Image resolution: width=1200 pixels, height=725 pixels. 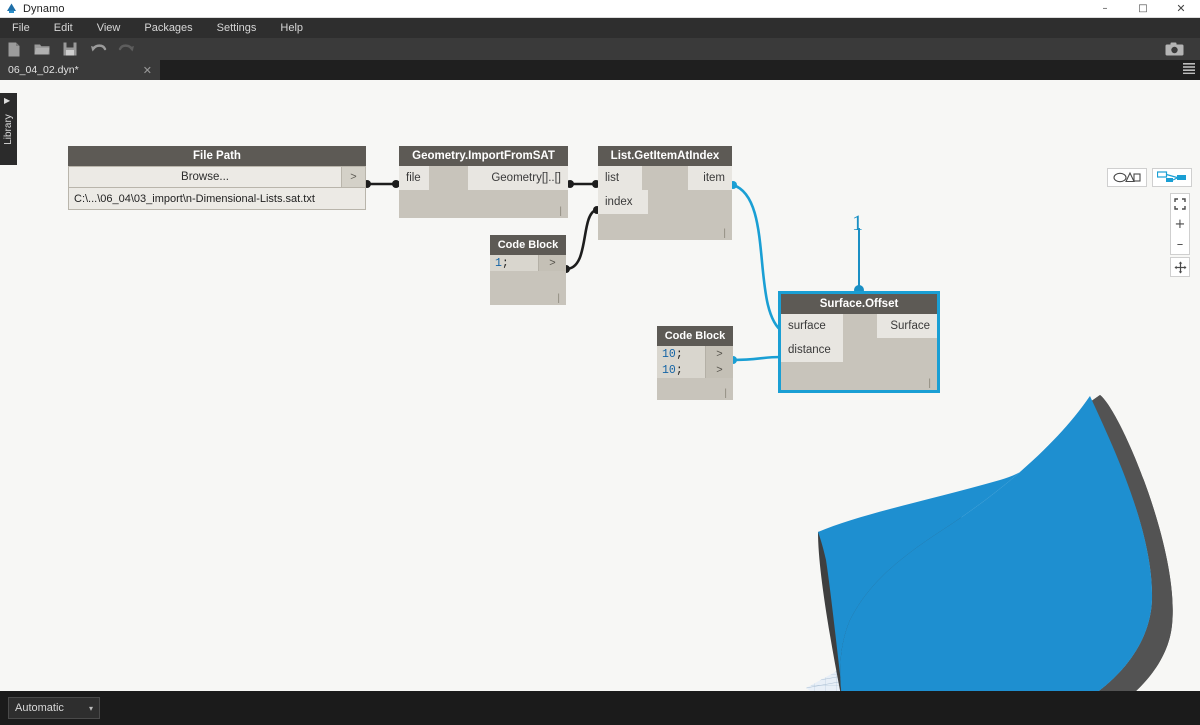 I want to click on hamburger-menu-icon, so click(x=1189, y=70).